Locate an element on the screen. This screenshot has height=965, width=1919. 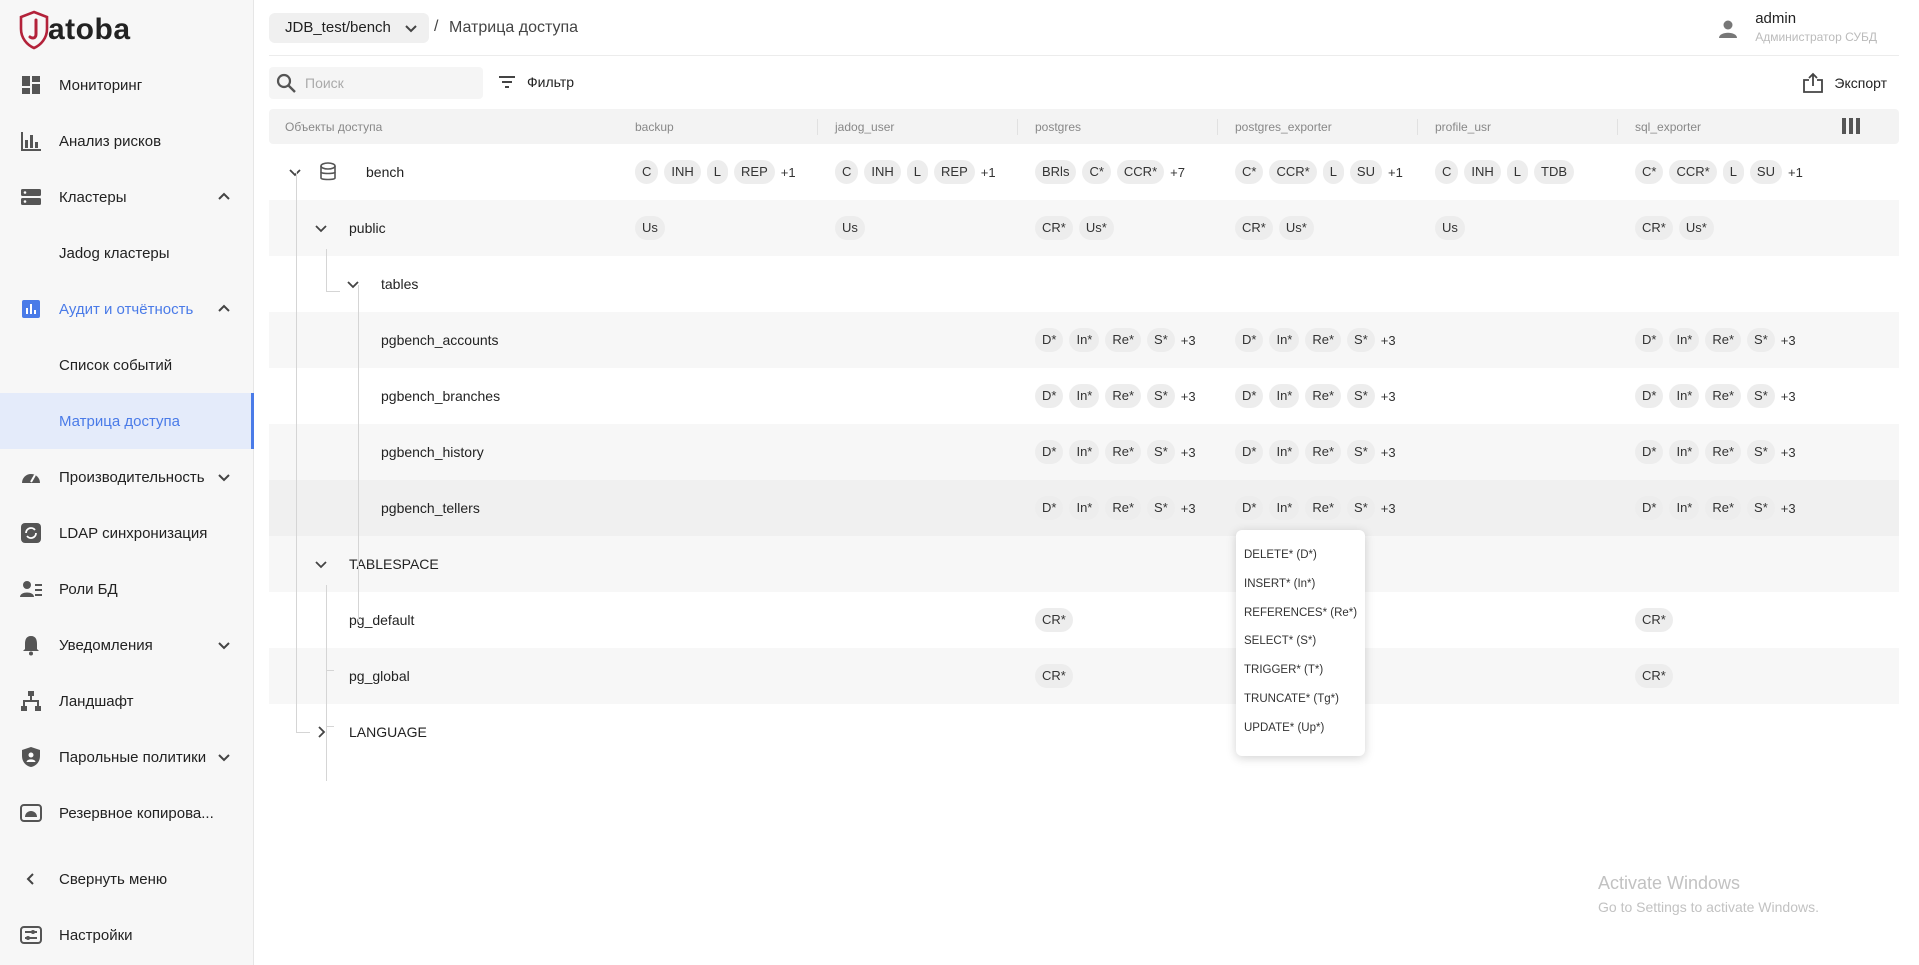
sidebar-item-access-matrix: Матрица доступа is located at coordinates (127, 421).